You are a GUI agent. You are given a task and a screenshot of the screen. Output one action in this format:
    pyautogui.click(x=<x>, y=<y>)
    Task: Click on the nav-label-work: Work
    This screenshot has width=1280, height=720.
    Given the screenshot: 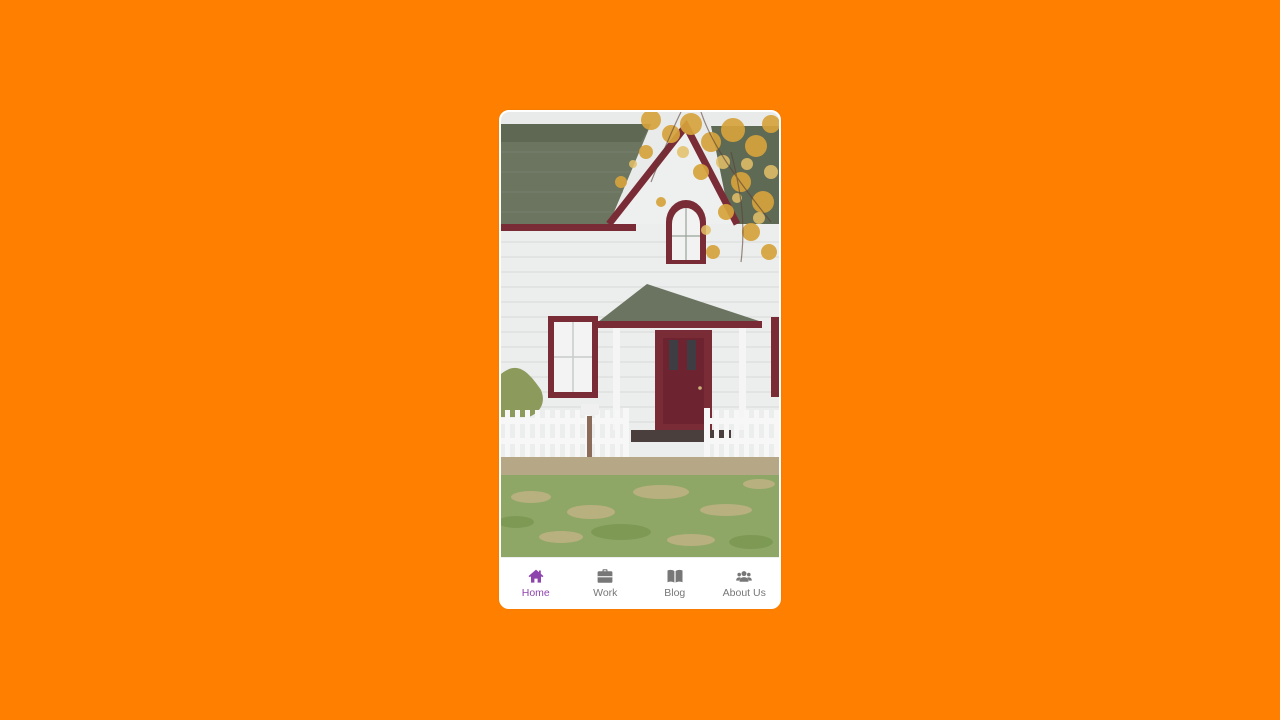 What is the action you would take?
    pyautogui.click(x=605, y=592)
    